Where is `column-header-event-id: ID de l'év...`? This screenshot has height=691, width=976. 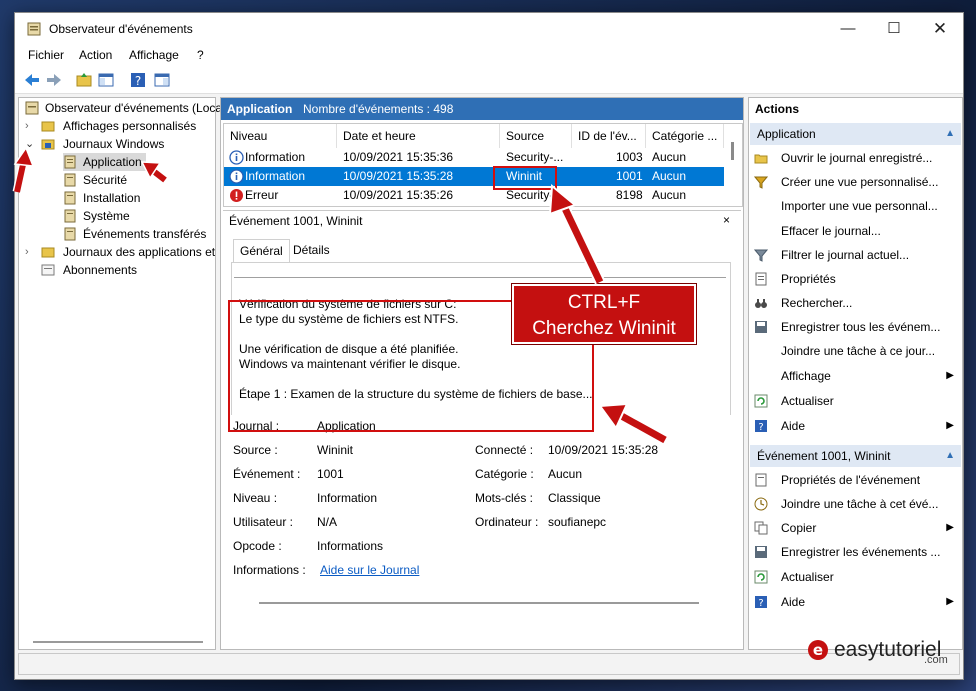 column-header-event-id: ID de l'év... is located at coordinates (609, 136).